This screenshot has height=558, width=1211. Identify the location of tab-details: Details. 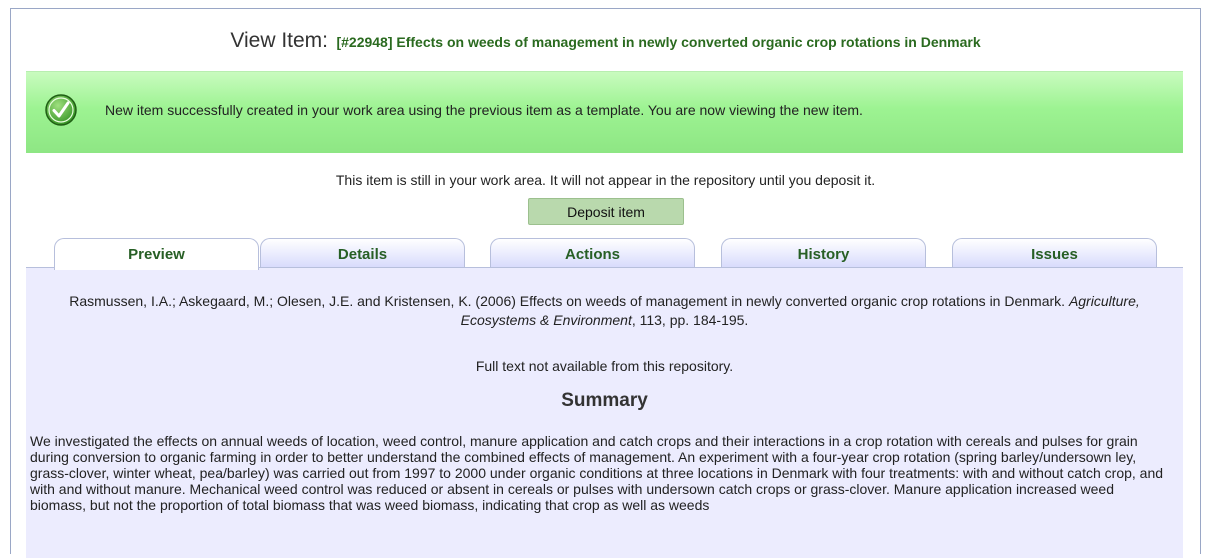
(362, 253).